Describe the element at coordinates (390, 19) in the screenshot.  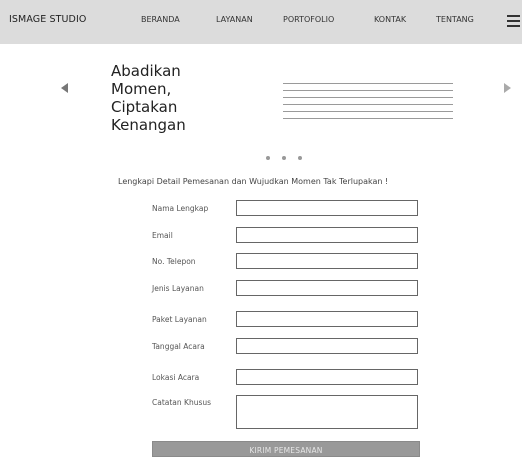
I see `nav-item-kontak: KONTAK` at that location.